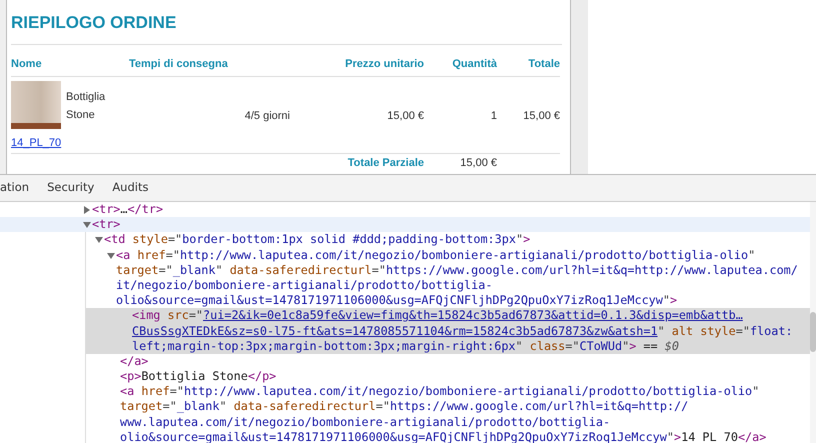  Describe the element at coordinates (385, 162) in the screenshot. I see `subtotal-label: Totale Parziale` at that location.